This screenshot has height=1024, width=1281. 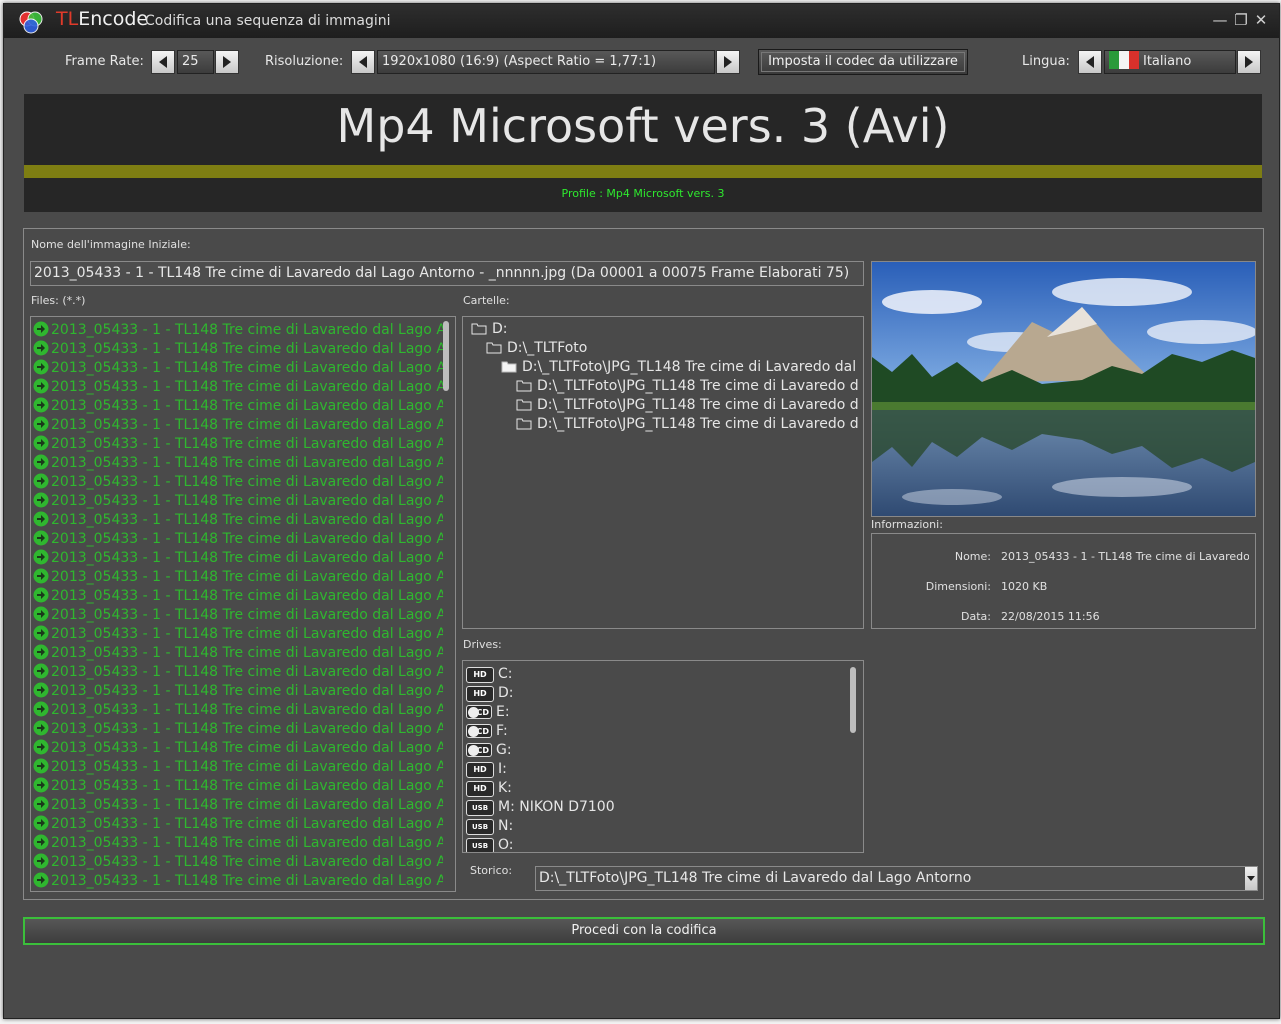 What do you see at coordinates (863, 62) in the screenshot?
I see `set-codec-button: Imposta il codec da utilizzare` at bounding box center [863, 62].